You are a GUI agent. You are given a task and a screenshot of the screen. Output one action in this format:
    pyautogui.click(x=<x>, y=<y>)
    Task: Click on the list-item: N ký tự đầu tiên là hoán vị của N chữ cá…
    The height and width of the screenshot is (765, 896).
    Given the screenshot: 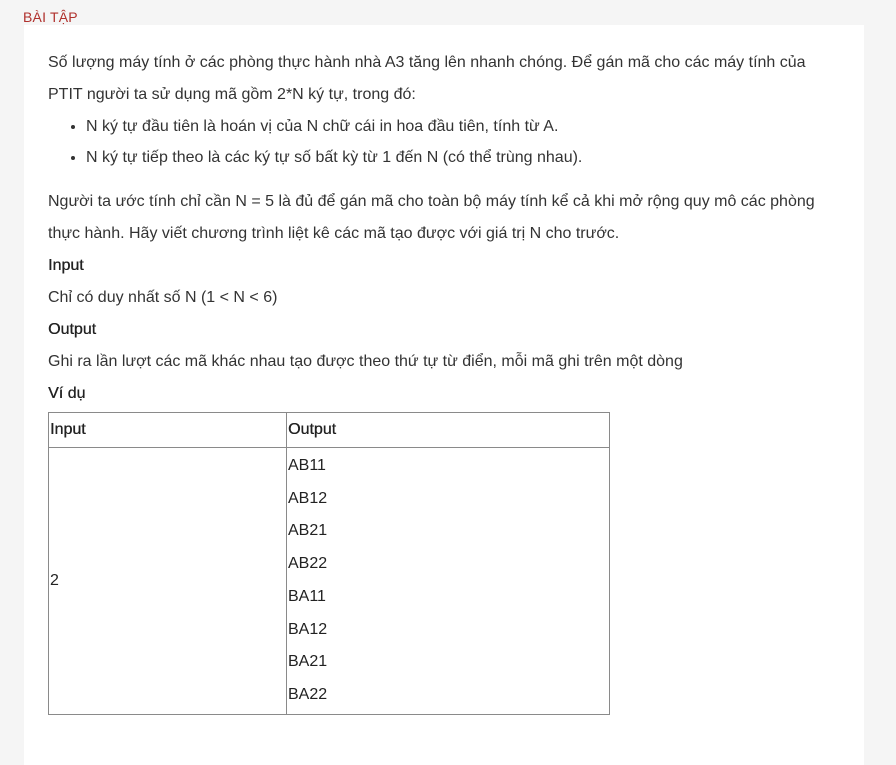 What is the action you would take?
    pyautogui.click(x=462, y=126)
    